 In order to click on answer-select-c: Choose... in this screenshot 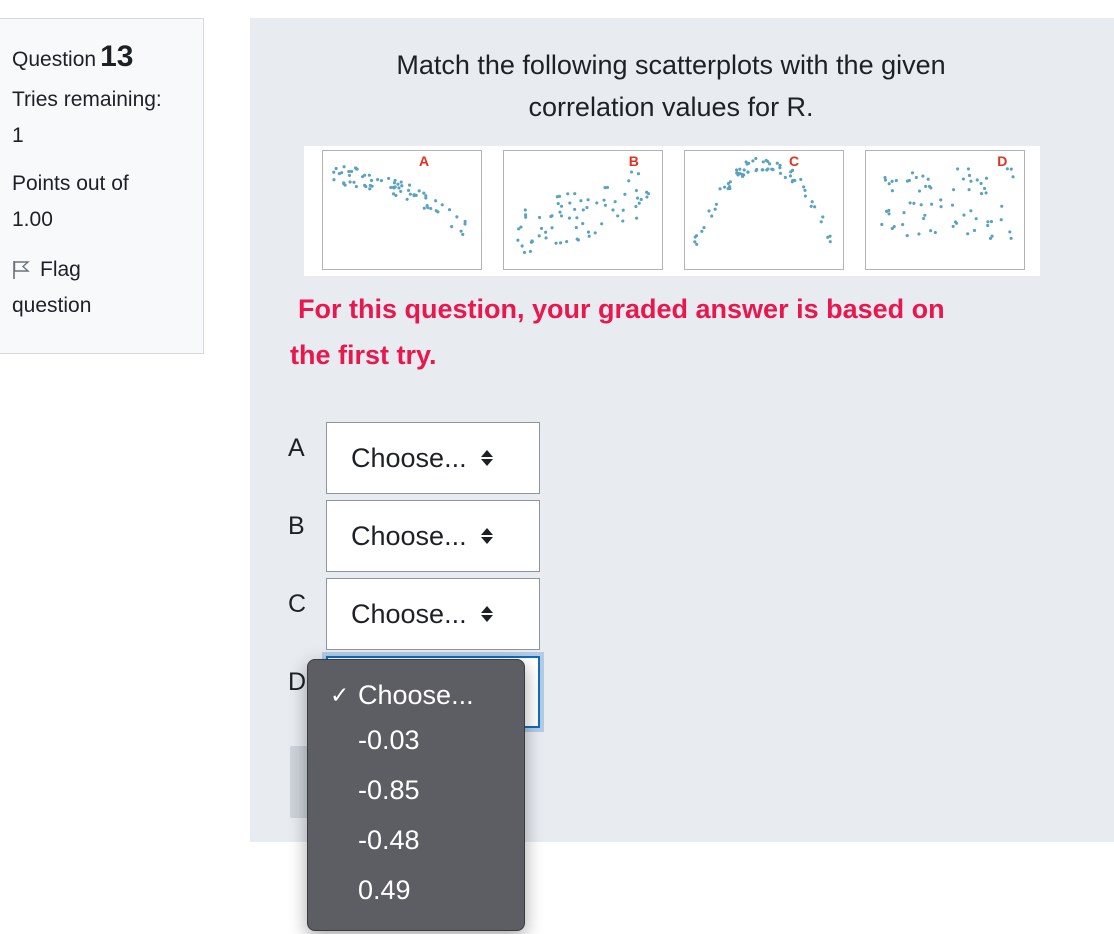, I will do `click(433, 614)`.